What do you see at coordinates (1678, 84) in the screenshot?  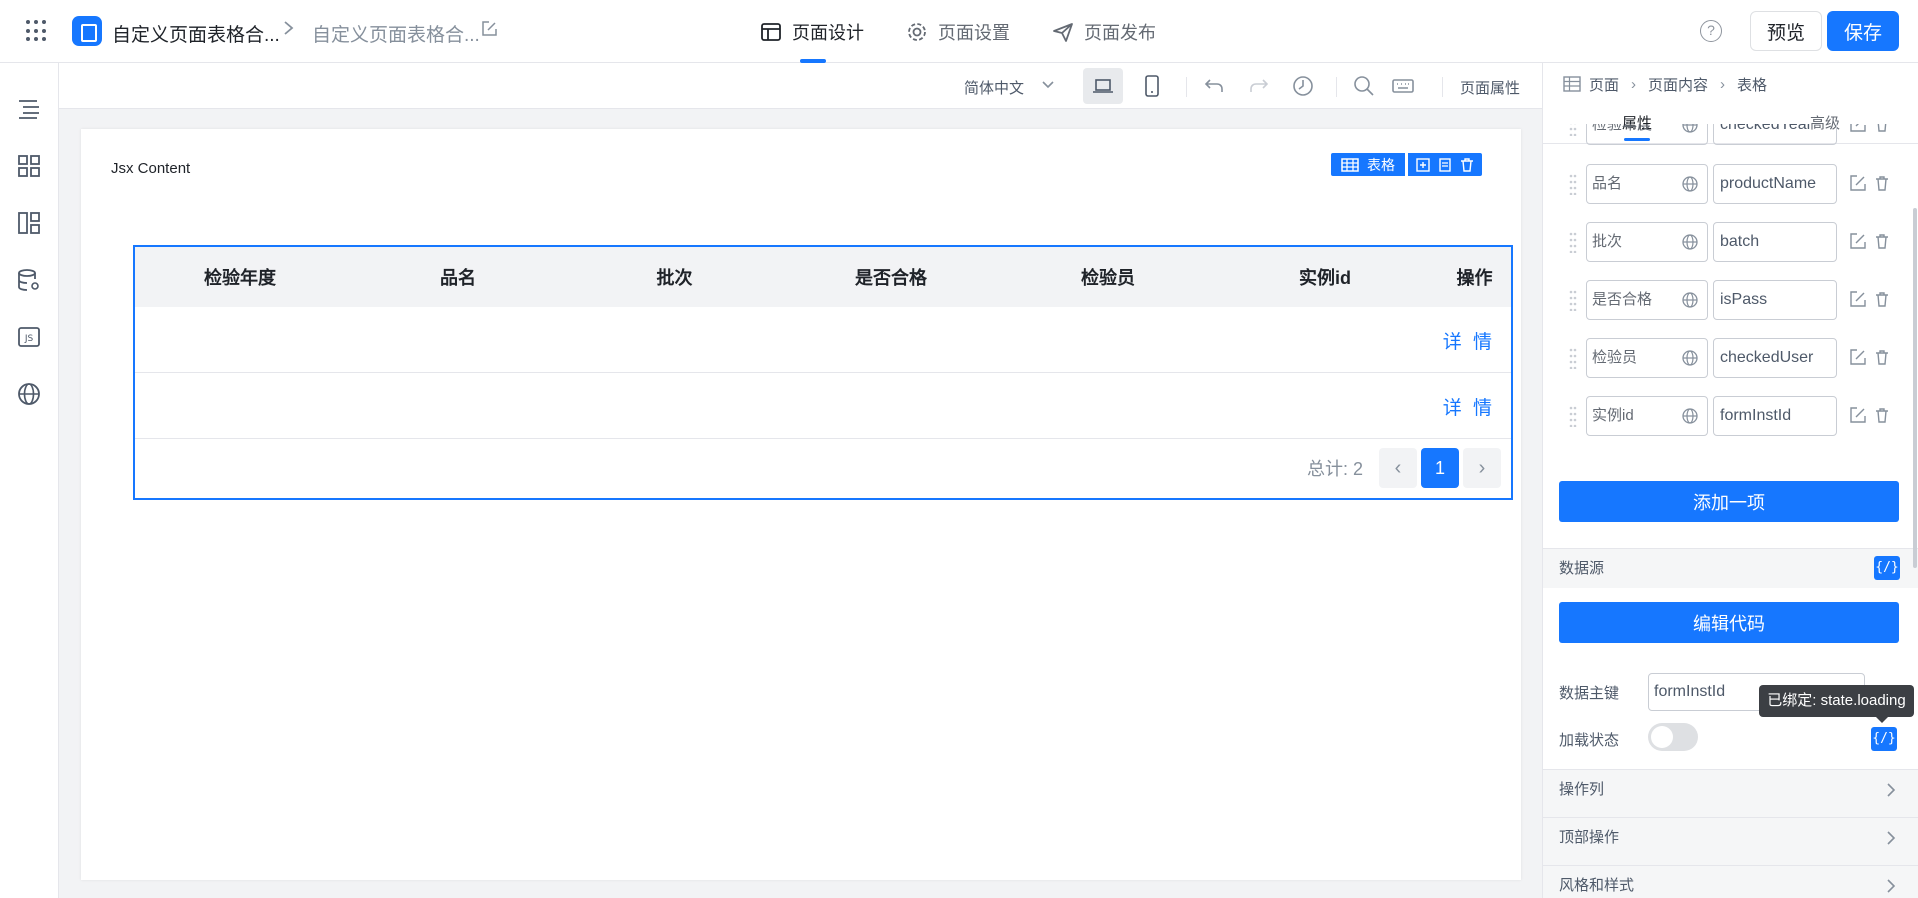 I see `breadcrumb-item: 页面内容` at bounding box center [1678, 84].